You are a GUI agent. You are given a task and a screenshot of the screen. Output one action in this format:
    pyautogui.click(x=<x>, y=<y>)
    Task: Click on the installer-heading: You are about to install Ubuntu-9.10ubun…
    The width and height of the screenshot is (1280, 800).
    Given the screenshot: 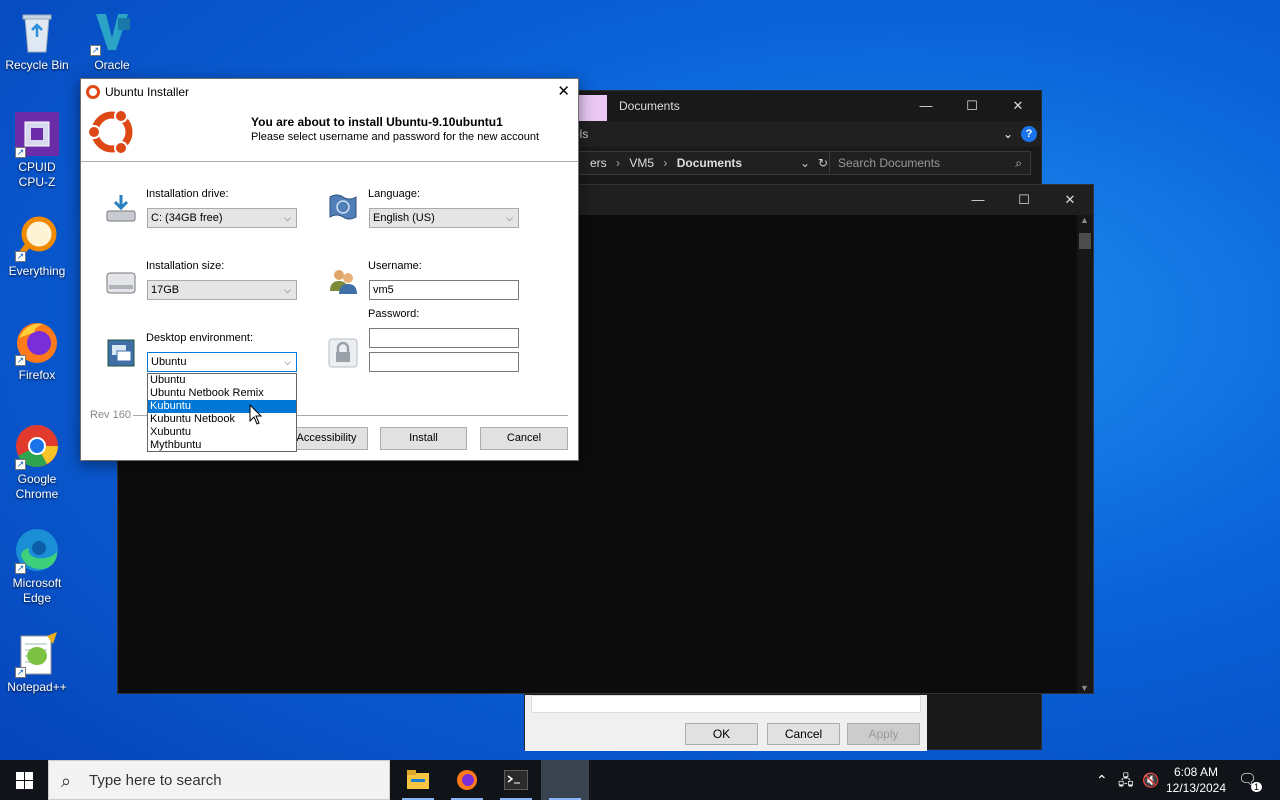 What is the action you would take?
    pyautogui.click(x=377, y=122)
    